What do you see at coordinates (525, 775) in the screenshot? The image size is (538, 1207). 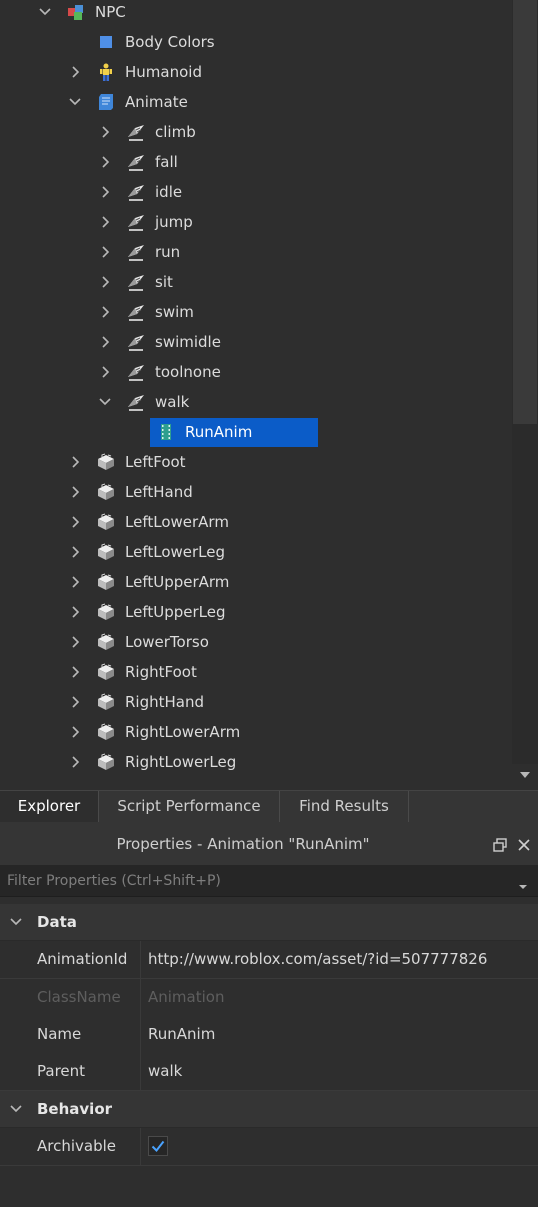 I see `scroll-down-arrow-icon` at bounding box center [525, 775].